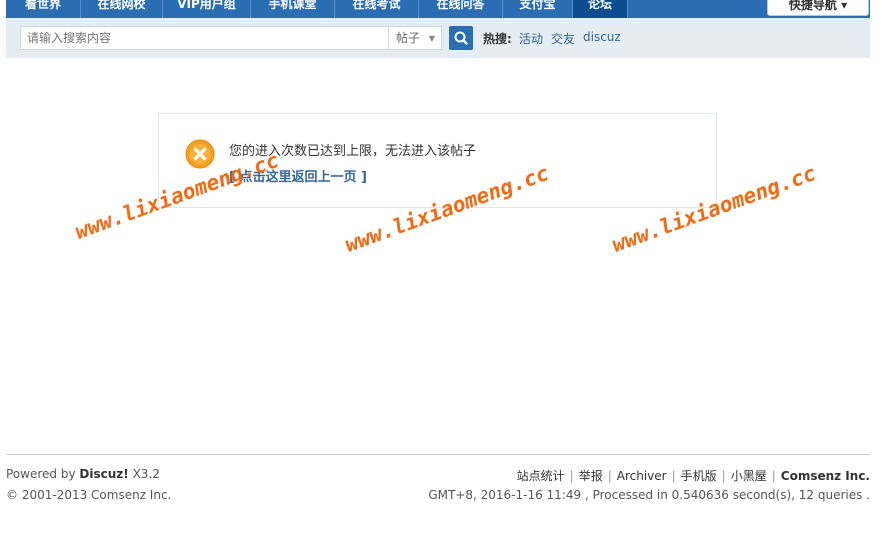 The height and width of the screenshot is (550, 888). Describe the element at coordinates (531, 38) in the screenshot. I see `hot-link-activity: 活动` at that location.